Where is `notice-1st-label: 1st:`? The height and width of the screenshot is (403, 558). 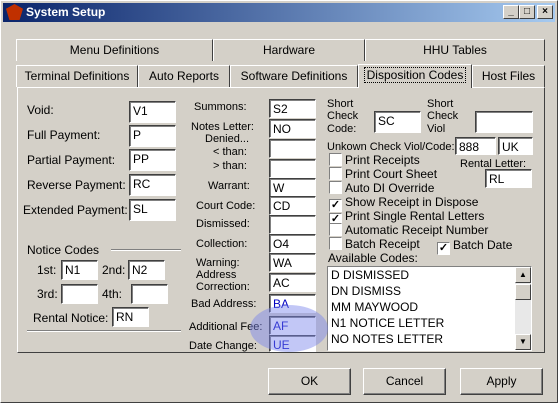
notice-1st-label: 1st: is located at coordinates (47, 270).